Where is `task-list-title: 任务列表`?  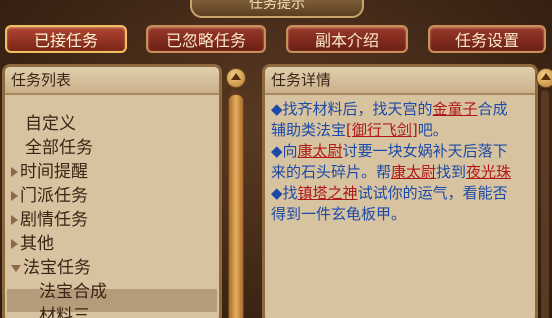 task-list-title: 任务列表 is located at coordinates (112, 81).